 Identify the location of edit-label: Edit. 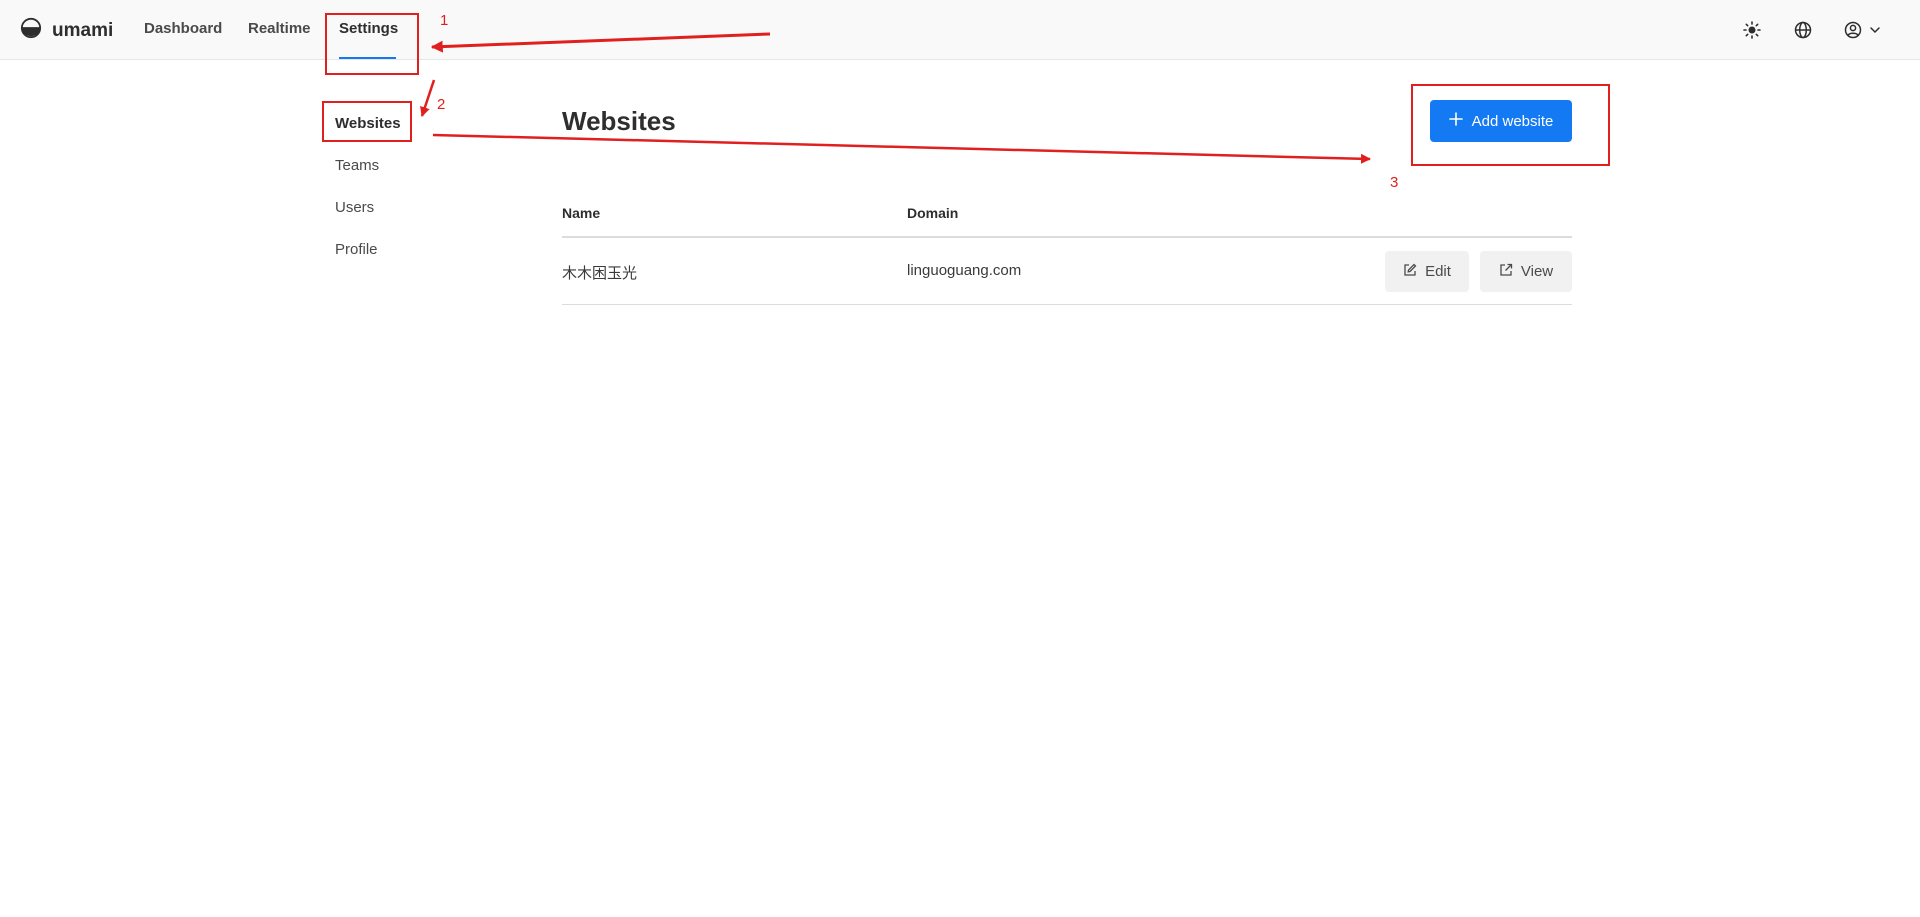
(1438, 271).